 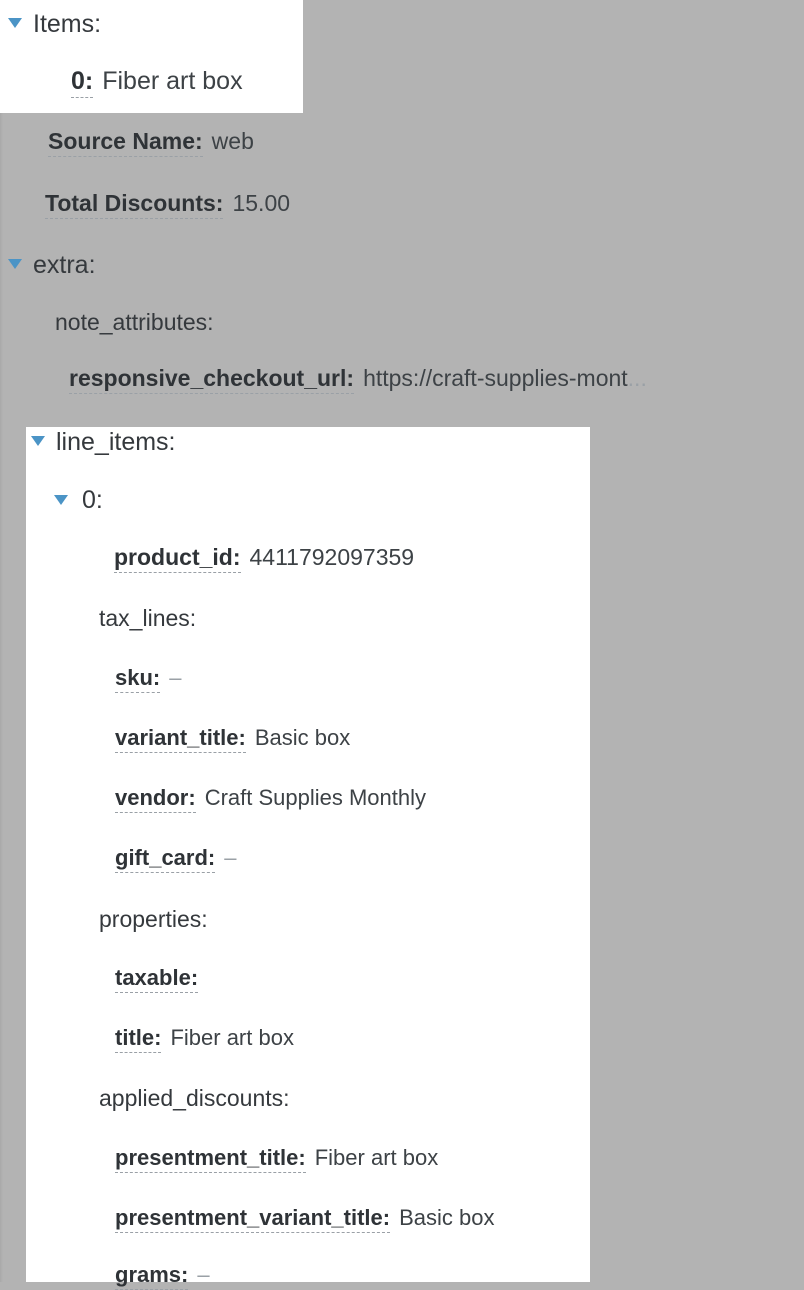 What do you see at coordinates (138, 1040) in the screenshot?
I see `field-title-key: title:` at bounding box center [138, 1040].